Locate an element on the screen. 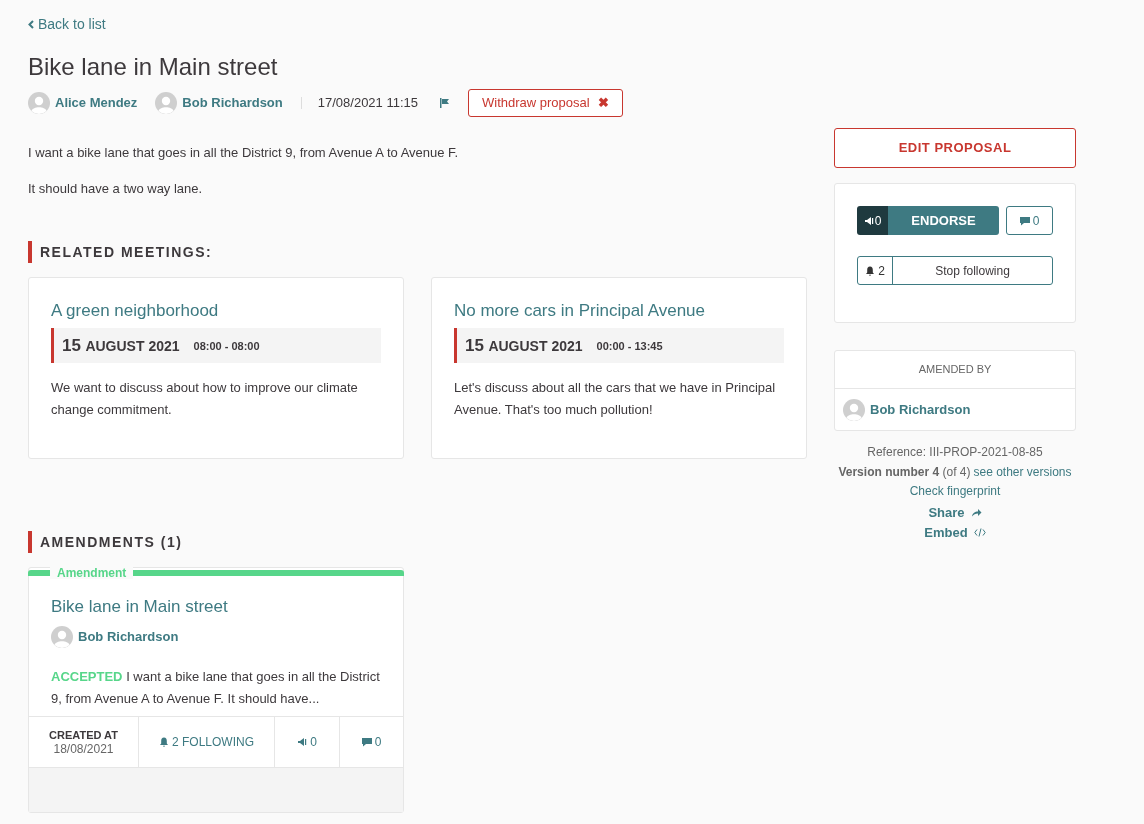 The width and height of the screenshot is (1144, 824). meeting-time: 08:00 - 08:00 is located at coordinates (226, 347).